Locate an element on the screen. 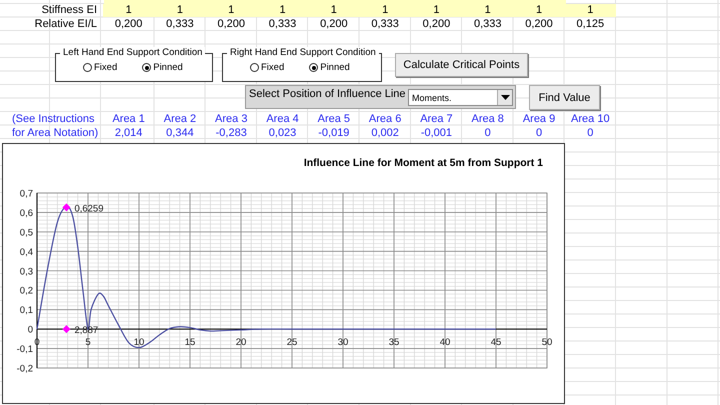 The height and width of the screenshot is (405, 720). area-header: Area 10 is located at coordinates (590, 119).